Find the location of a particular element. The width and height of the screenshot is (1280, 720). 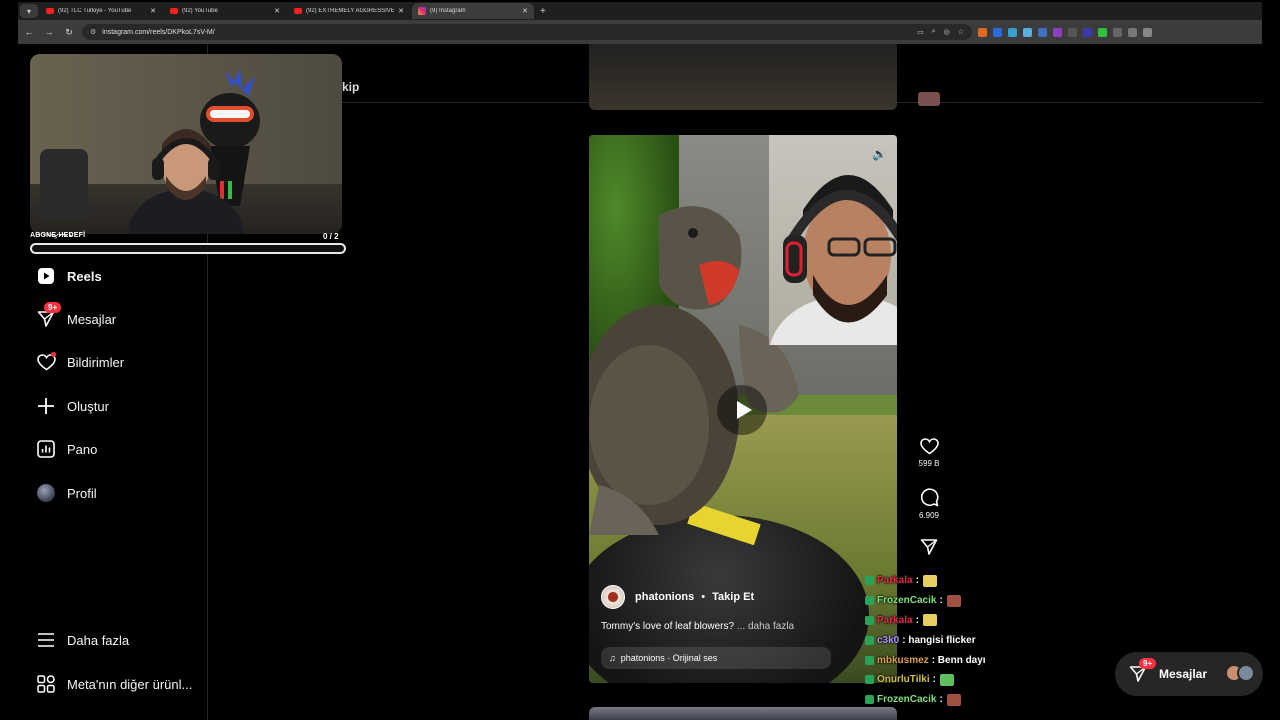

chat-message: mbkusmez: Benn dayı is located at coordinates (965, 660).